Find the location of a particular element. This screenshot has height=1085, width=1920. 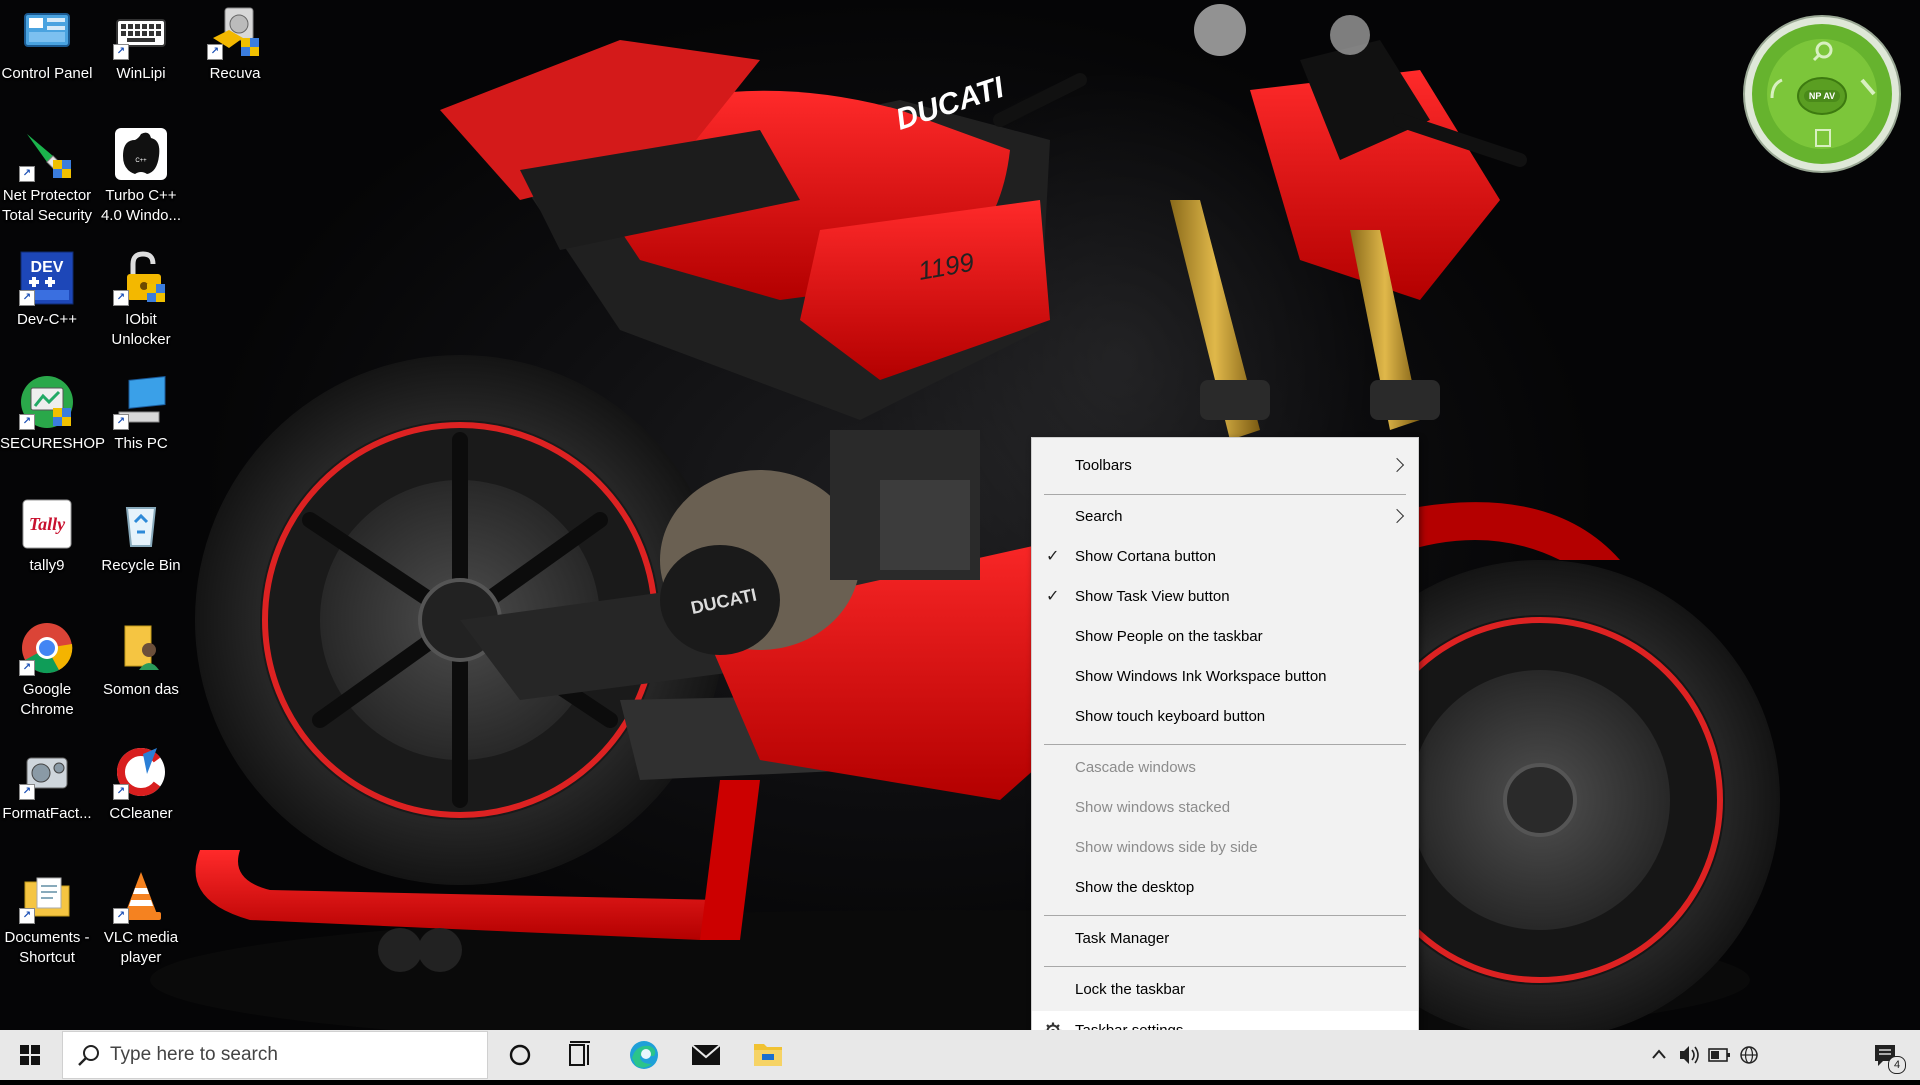

ccleaner-icon: ↗ is located at coordinates (141, 772).